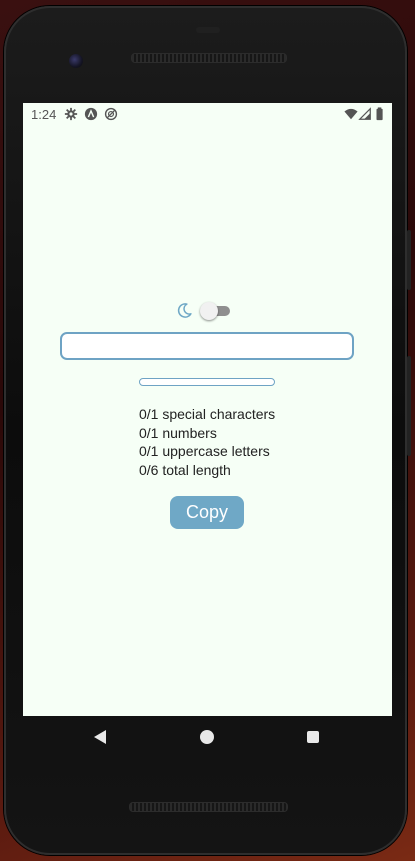 The width and height of the screenshot is (415, 861). I want to click on battery-icon, so click(379, 114).